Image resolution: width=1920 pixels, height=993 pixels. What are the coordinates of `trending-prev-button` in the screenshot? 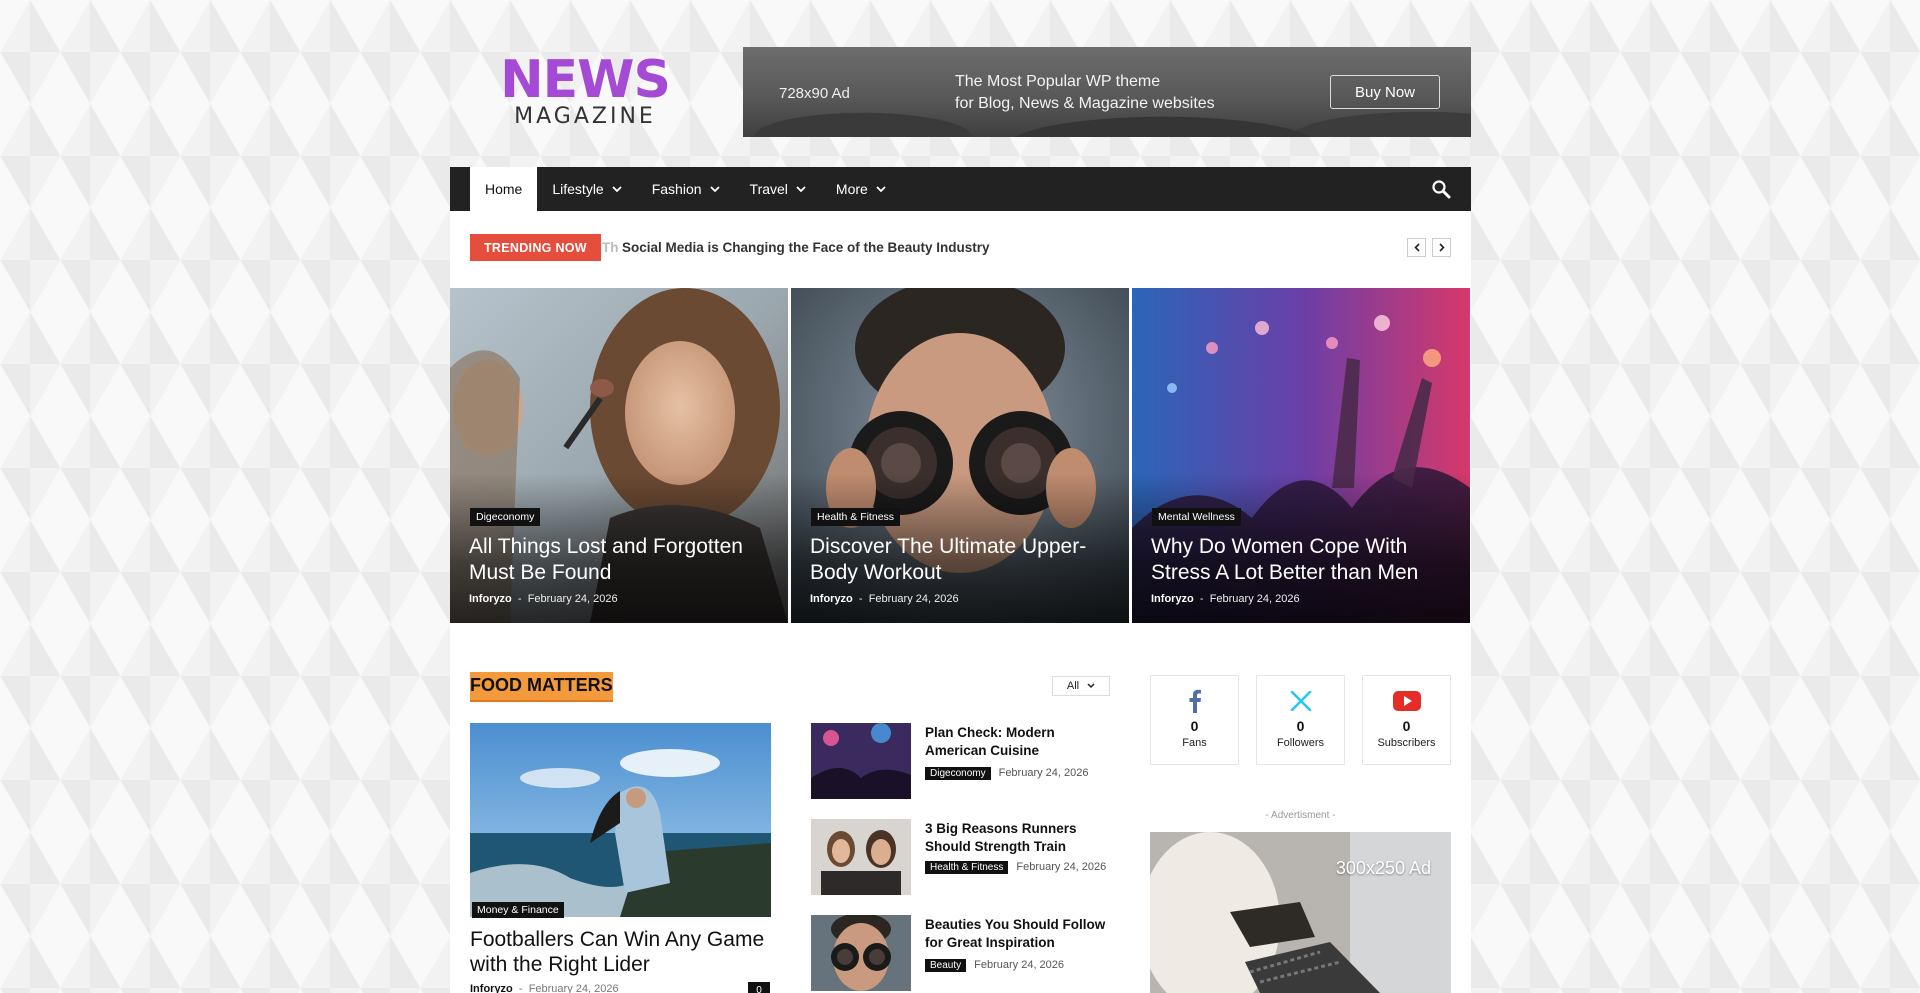 It's located at (1416, 247).